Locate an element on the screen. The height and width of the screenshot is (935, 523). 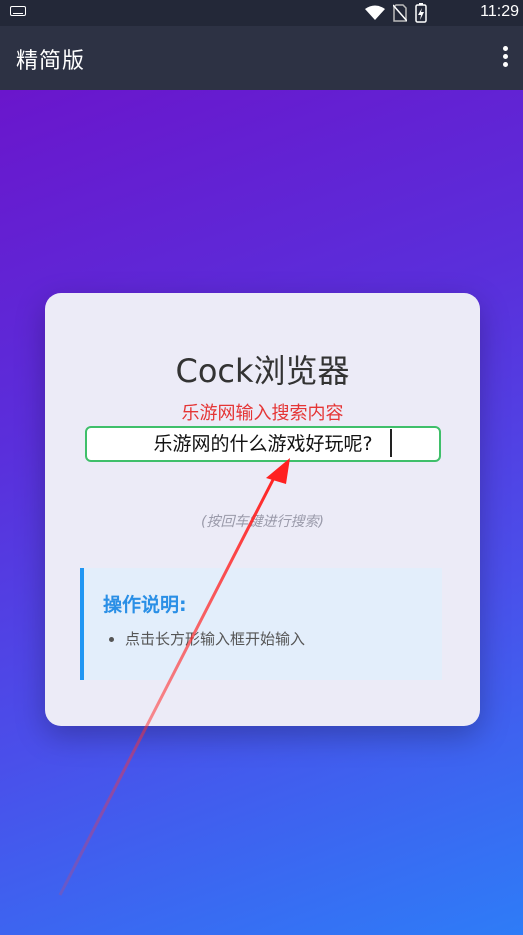
search-input-label: 乐游网输入搜索内容 is located at coordinates (262, 413).